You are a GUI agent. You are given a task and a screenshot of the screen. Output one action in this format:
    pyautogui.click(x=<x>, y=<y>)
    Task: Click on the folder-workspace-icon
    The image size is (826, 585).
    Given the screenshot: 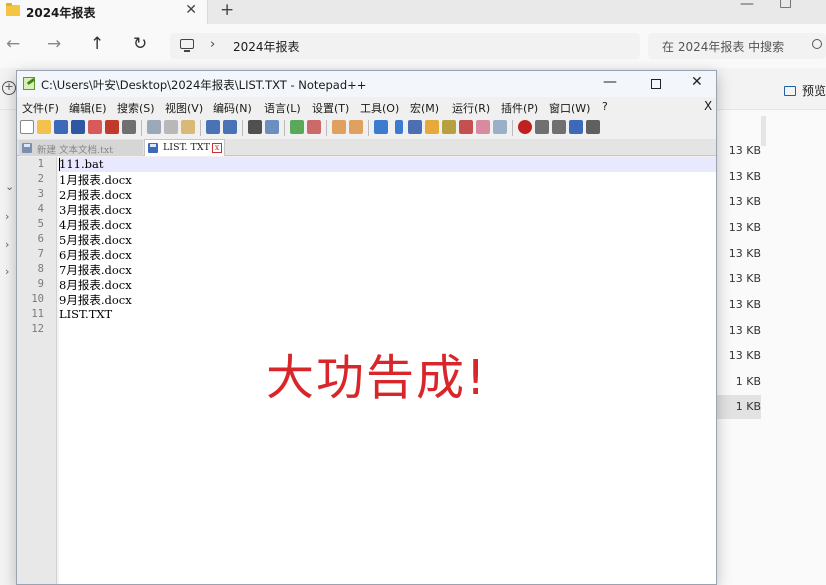 What is the action you would take?
    pyautogui.click(x=466, y=127)
    